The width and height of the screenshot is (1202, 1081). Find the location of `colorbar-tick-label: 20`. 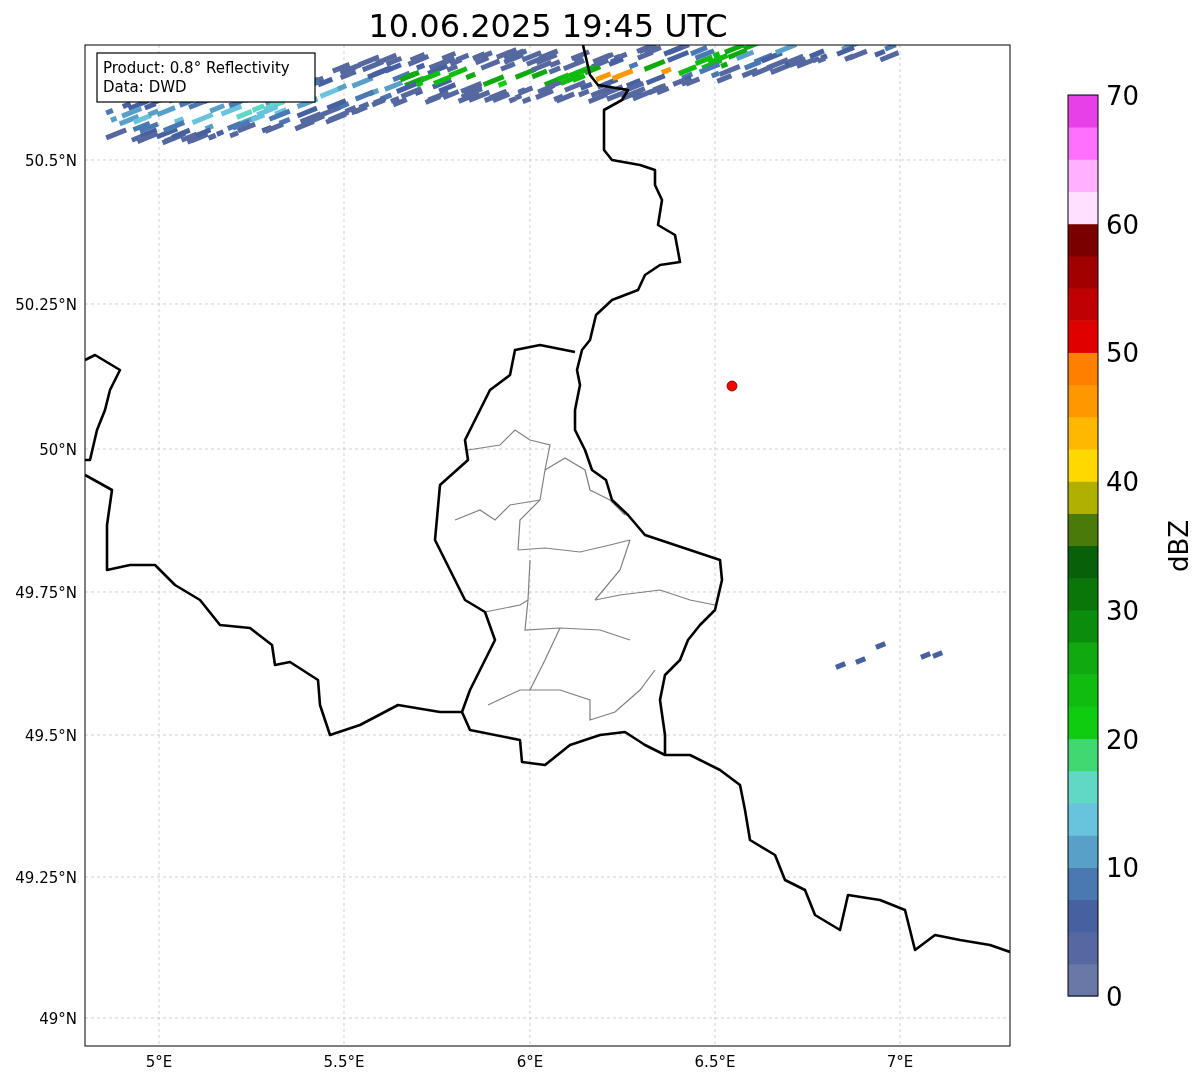

colorbar-tick-label: 20 is located at coordinates (1123, 739).